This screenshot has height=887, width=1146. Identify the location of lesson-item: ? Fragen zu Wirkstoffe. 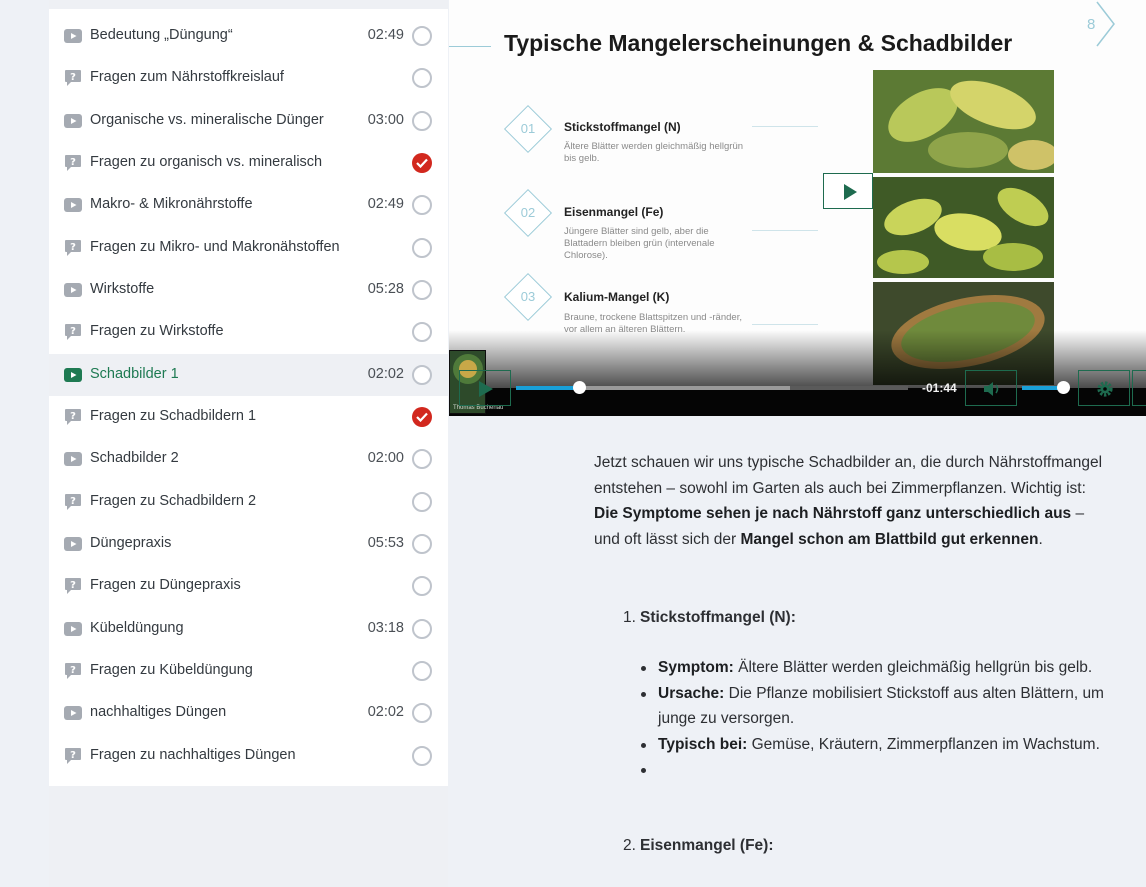
(248, 332).